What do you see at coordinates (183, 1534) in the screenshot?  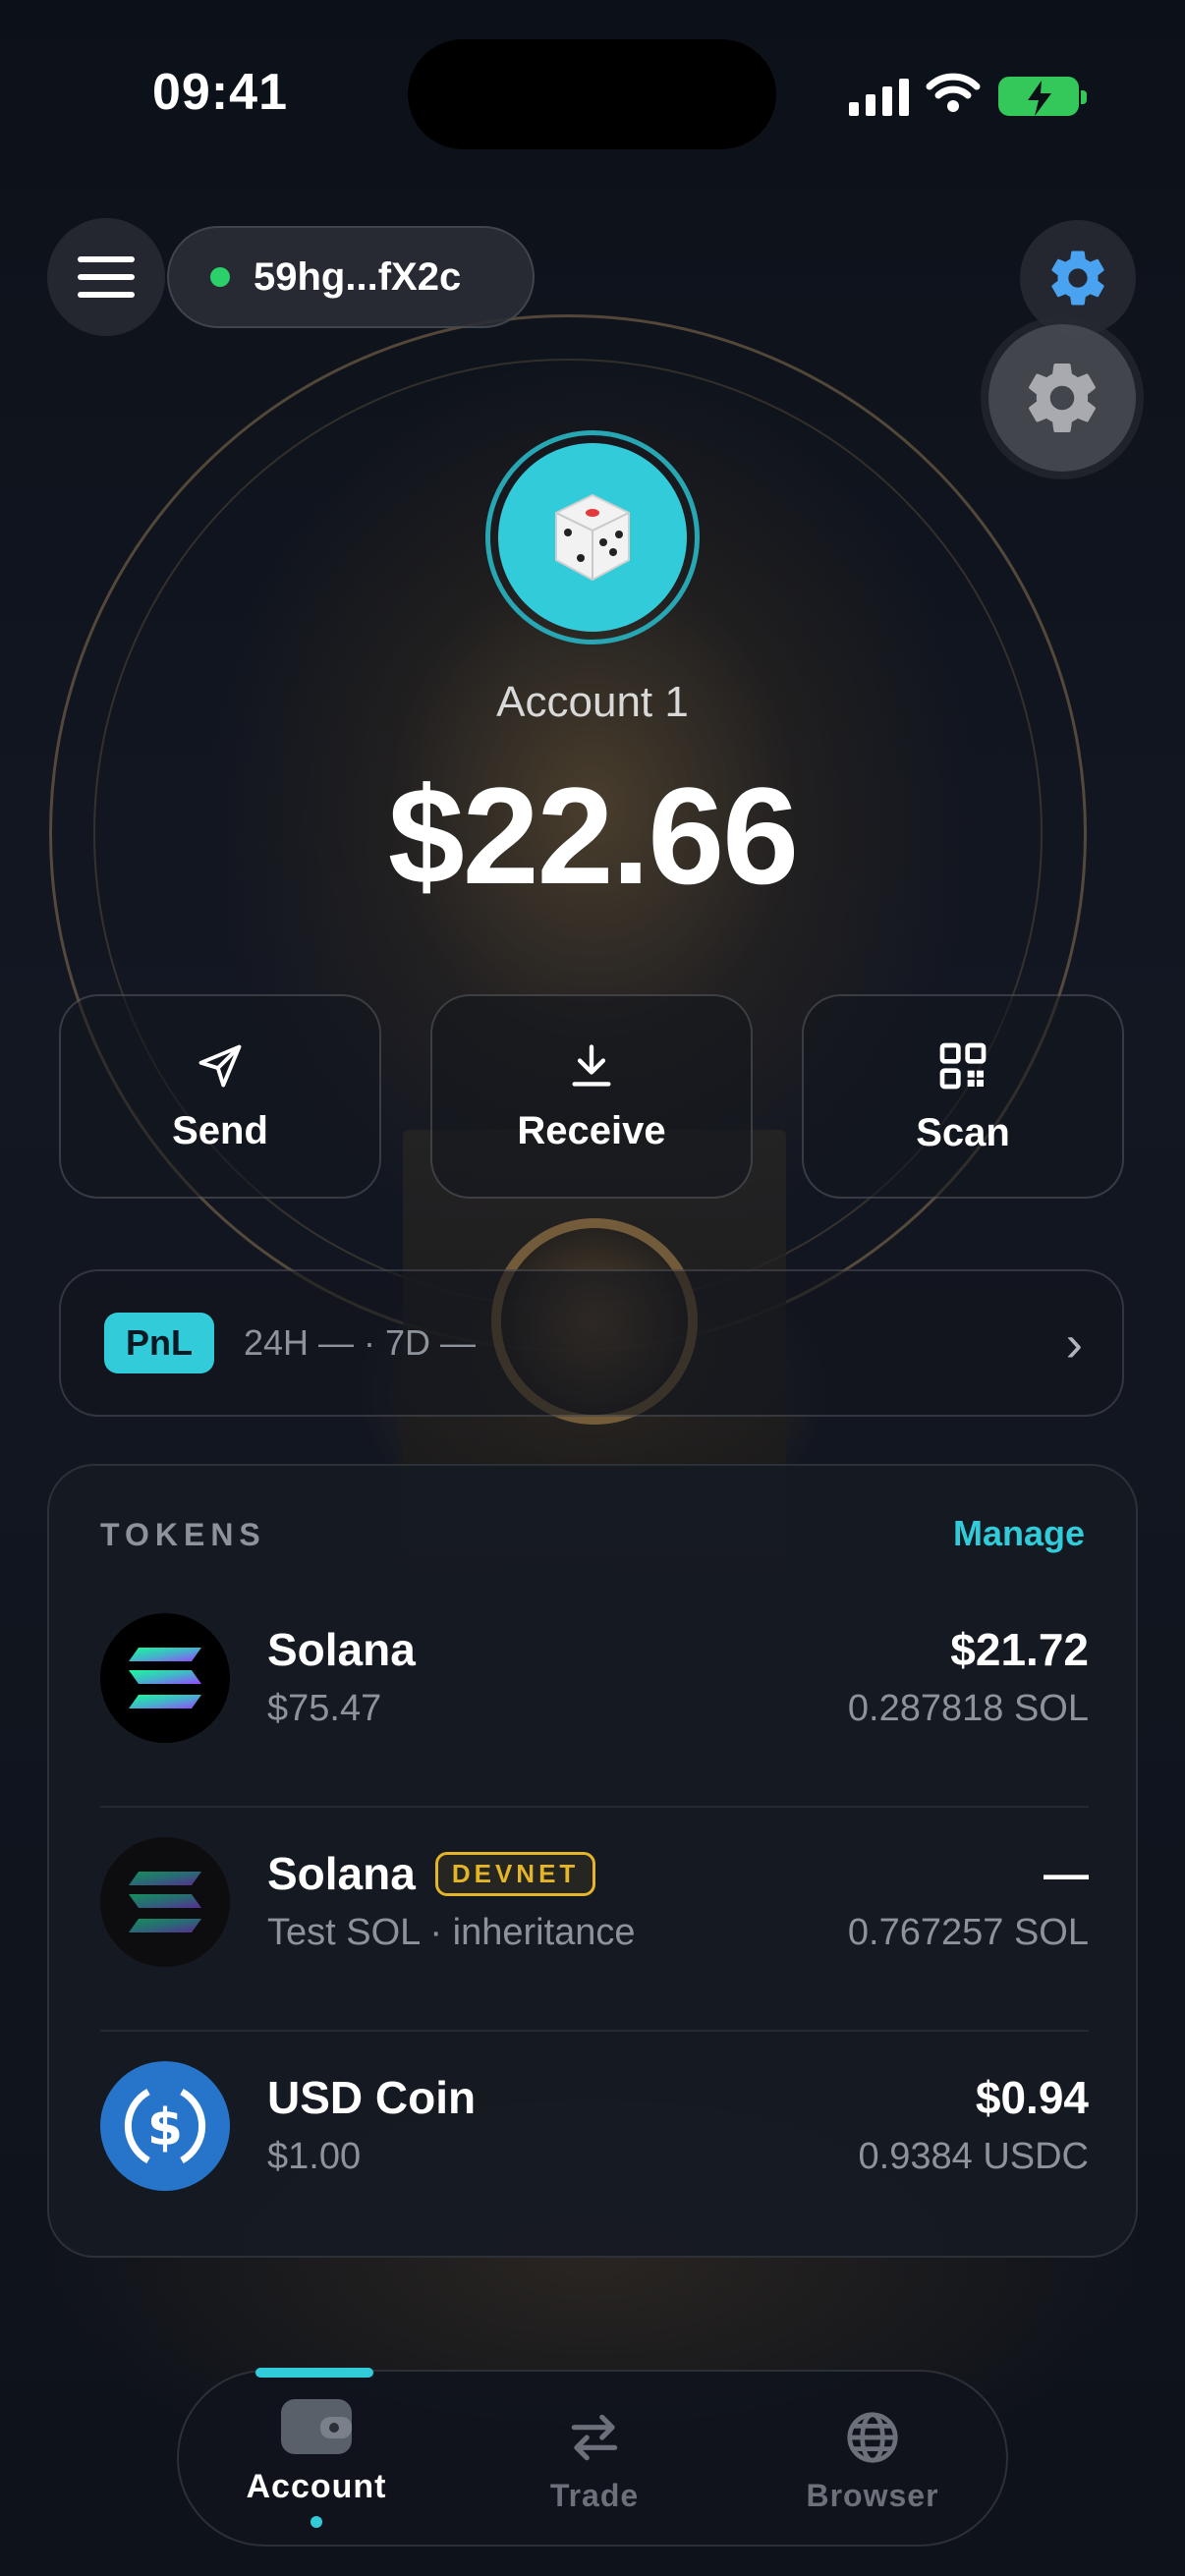 I see `tokens-title: TOKENS` at bounding box center [183, 1534].